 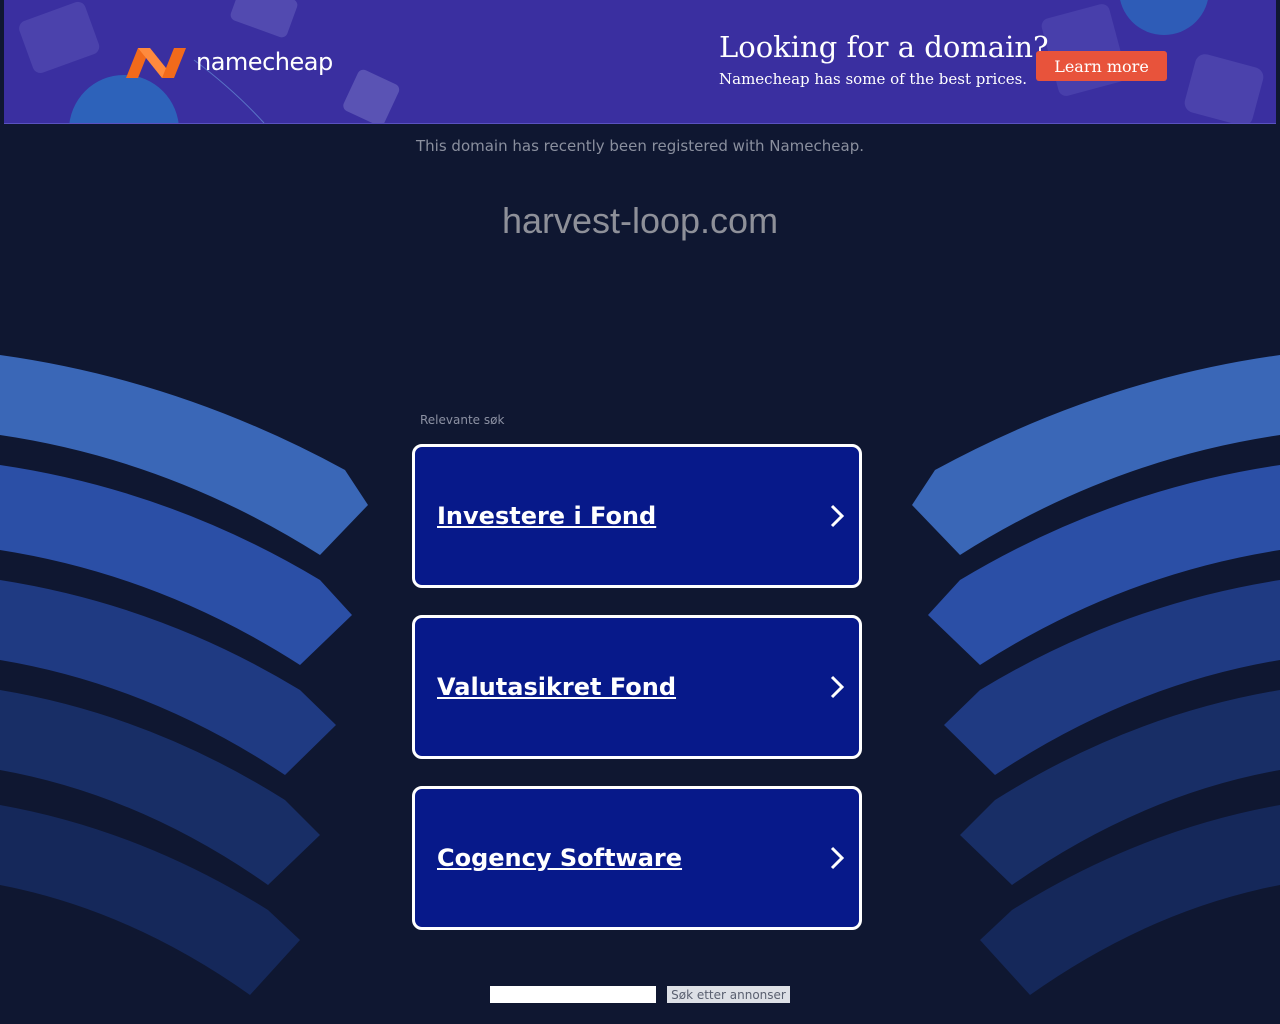 I want to click on related-link-card: Investere i Fond, so click(x=637, y=516).